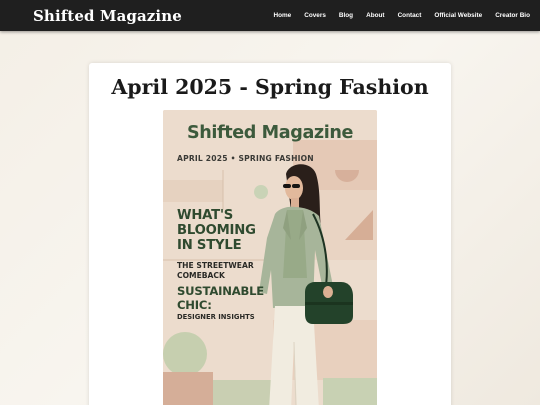 The height and width of the screenshot is (405, 540). What do you see at coordinates (185, 354) in the screenshot?
I see `cover-shape-circle` at bounding box center [185, 354].